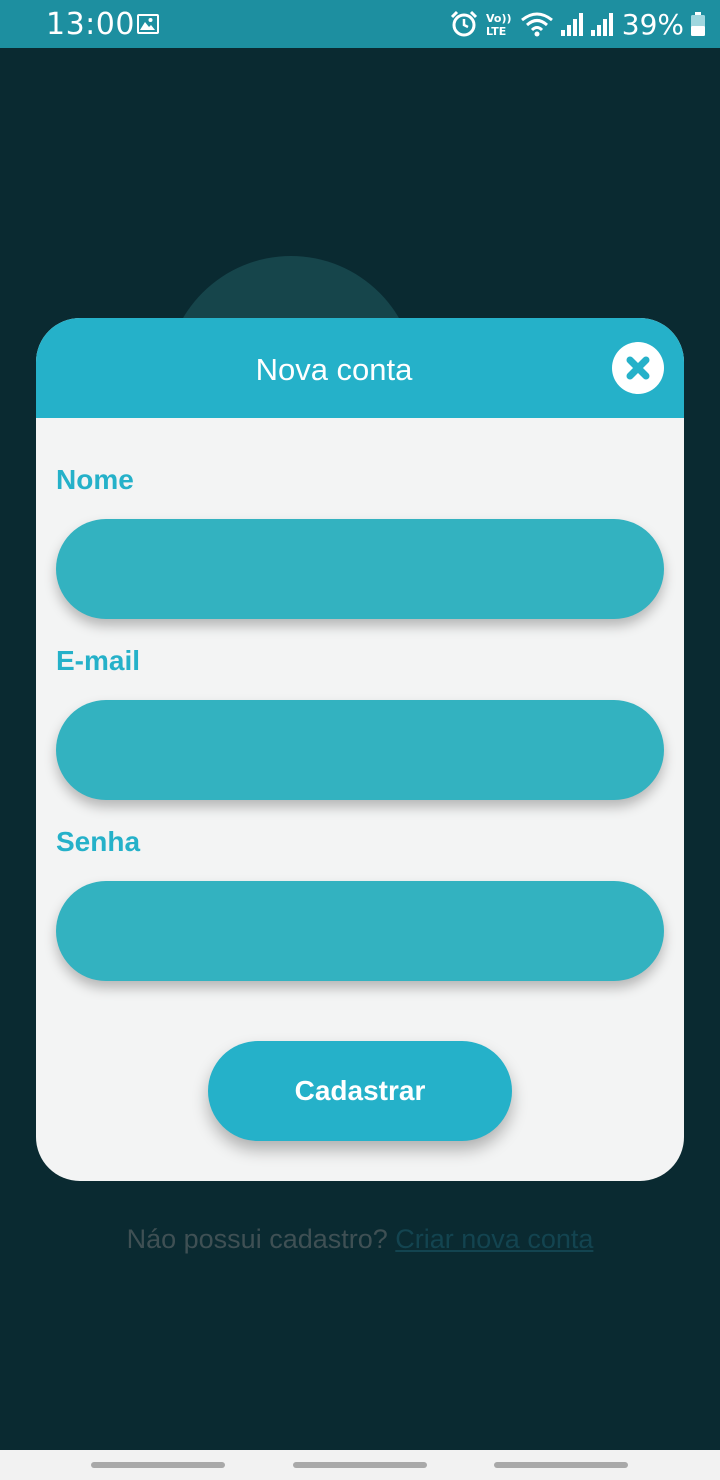  I want to click on status-time: 13:00, so click(90, 24).